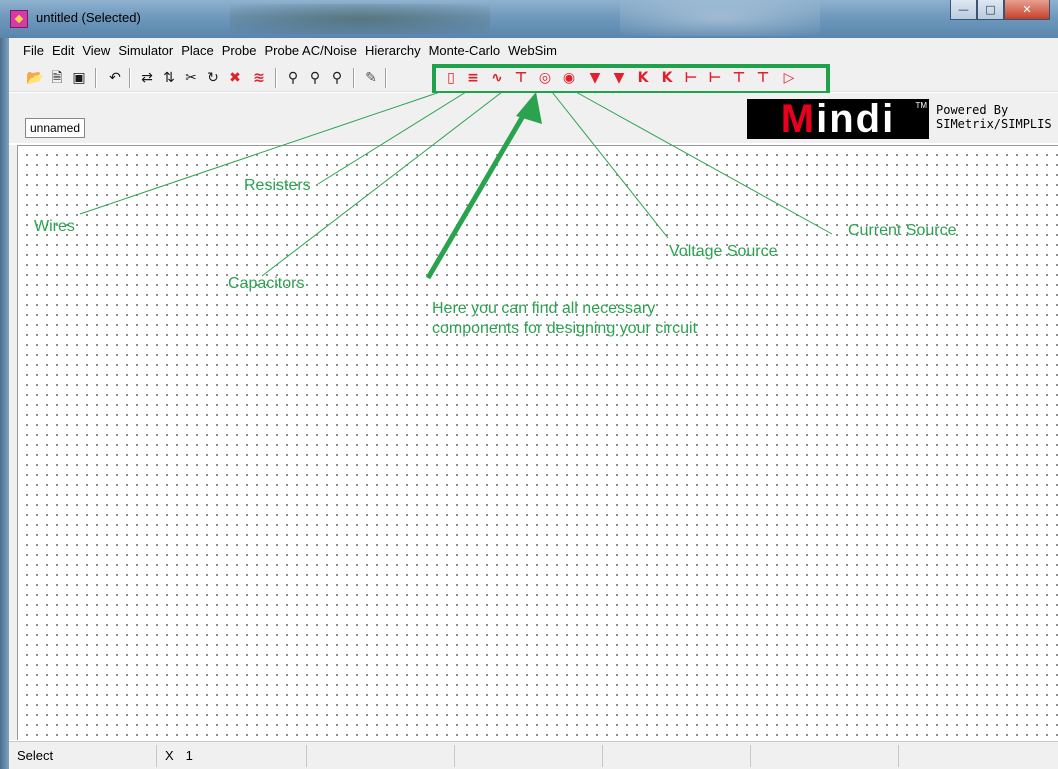  I want to click on window-title: untitled (Selected), so click(88, 17).